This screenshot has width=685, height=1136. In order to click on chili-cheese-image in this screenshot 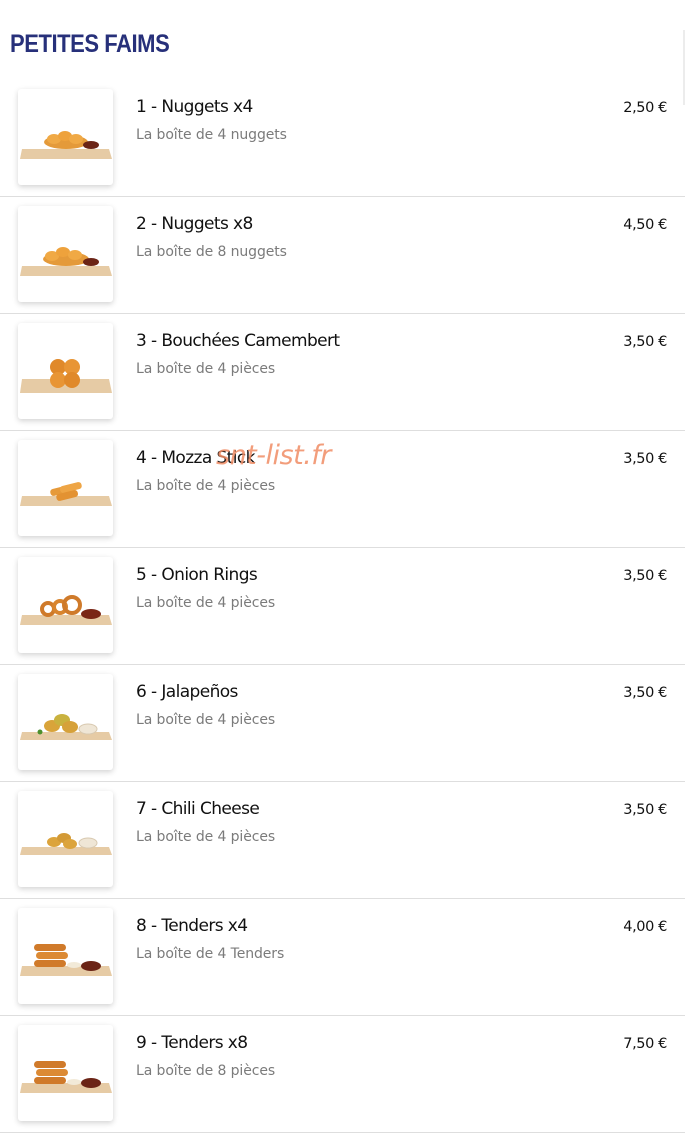, I will do `click(65, 839)`.